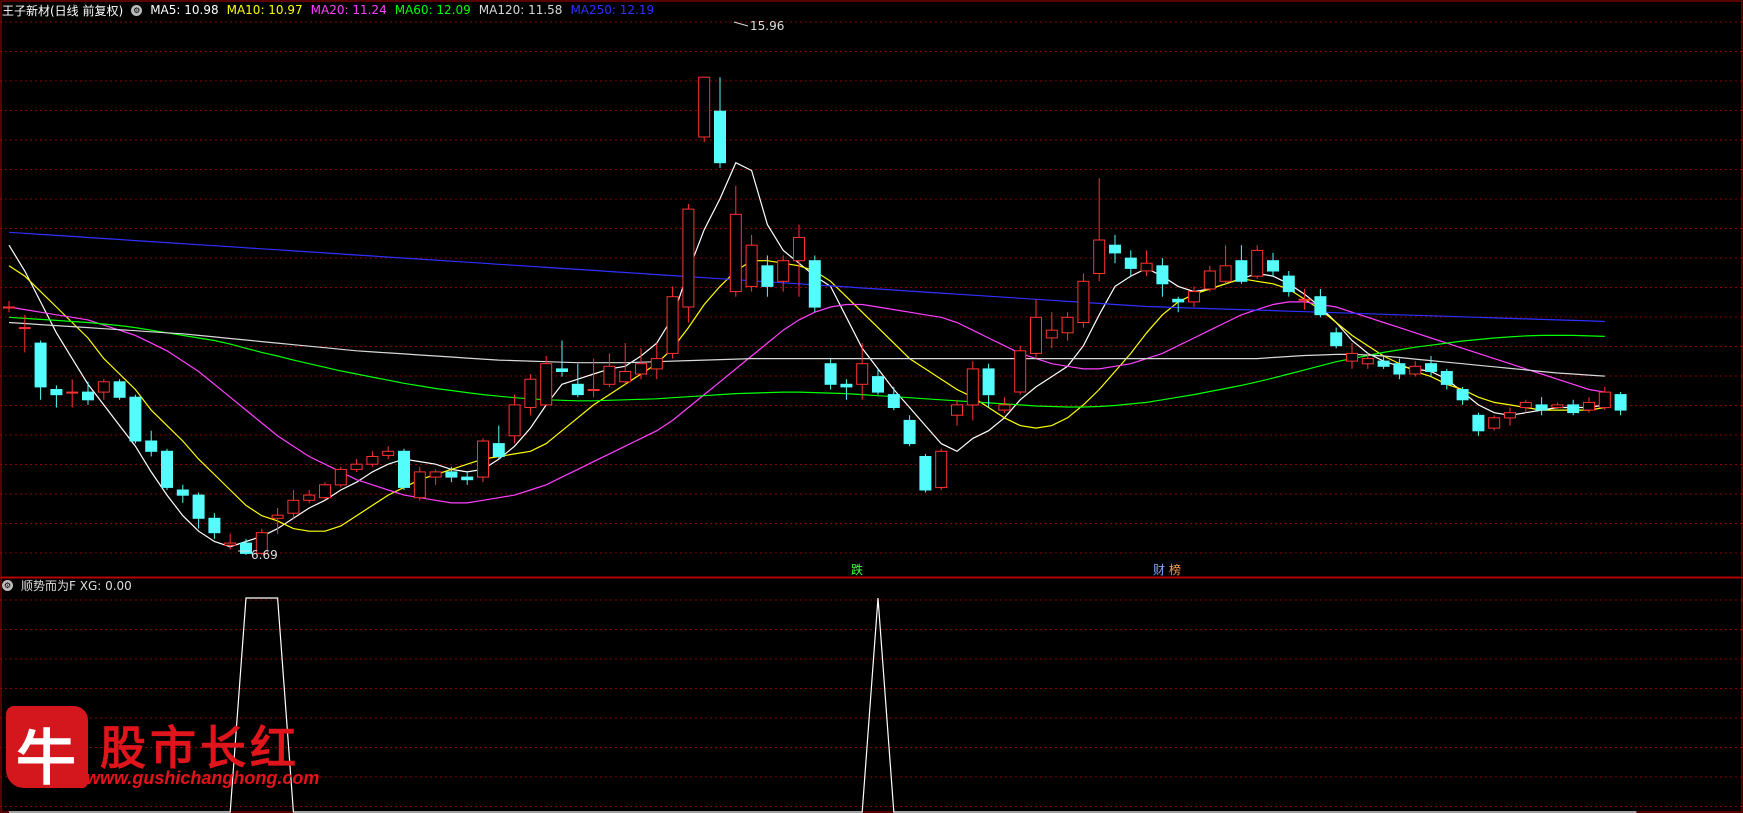 The width and height of the screenshot is (1743, 813). What do you see at coordinates (47, 750) in the screenshot?
I see `watermark-seal: 牛` at bounding box center [47, 750].